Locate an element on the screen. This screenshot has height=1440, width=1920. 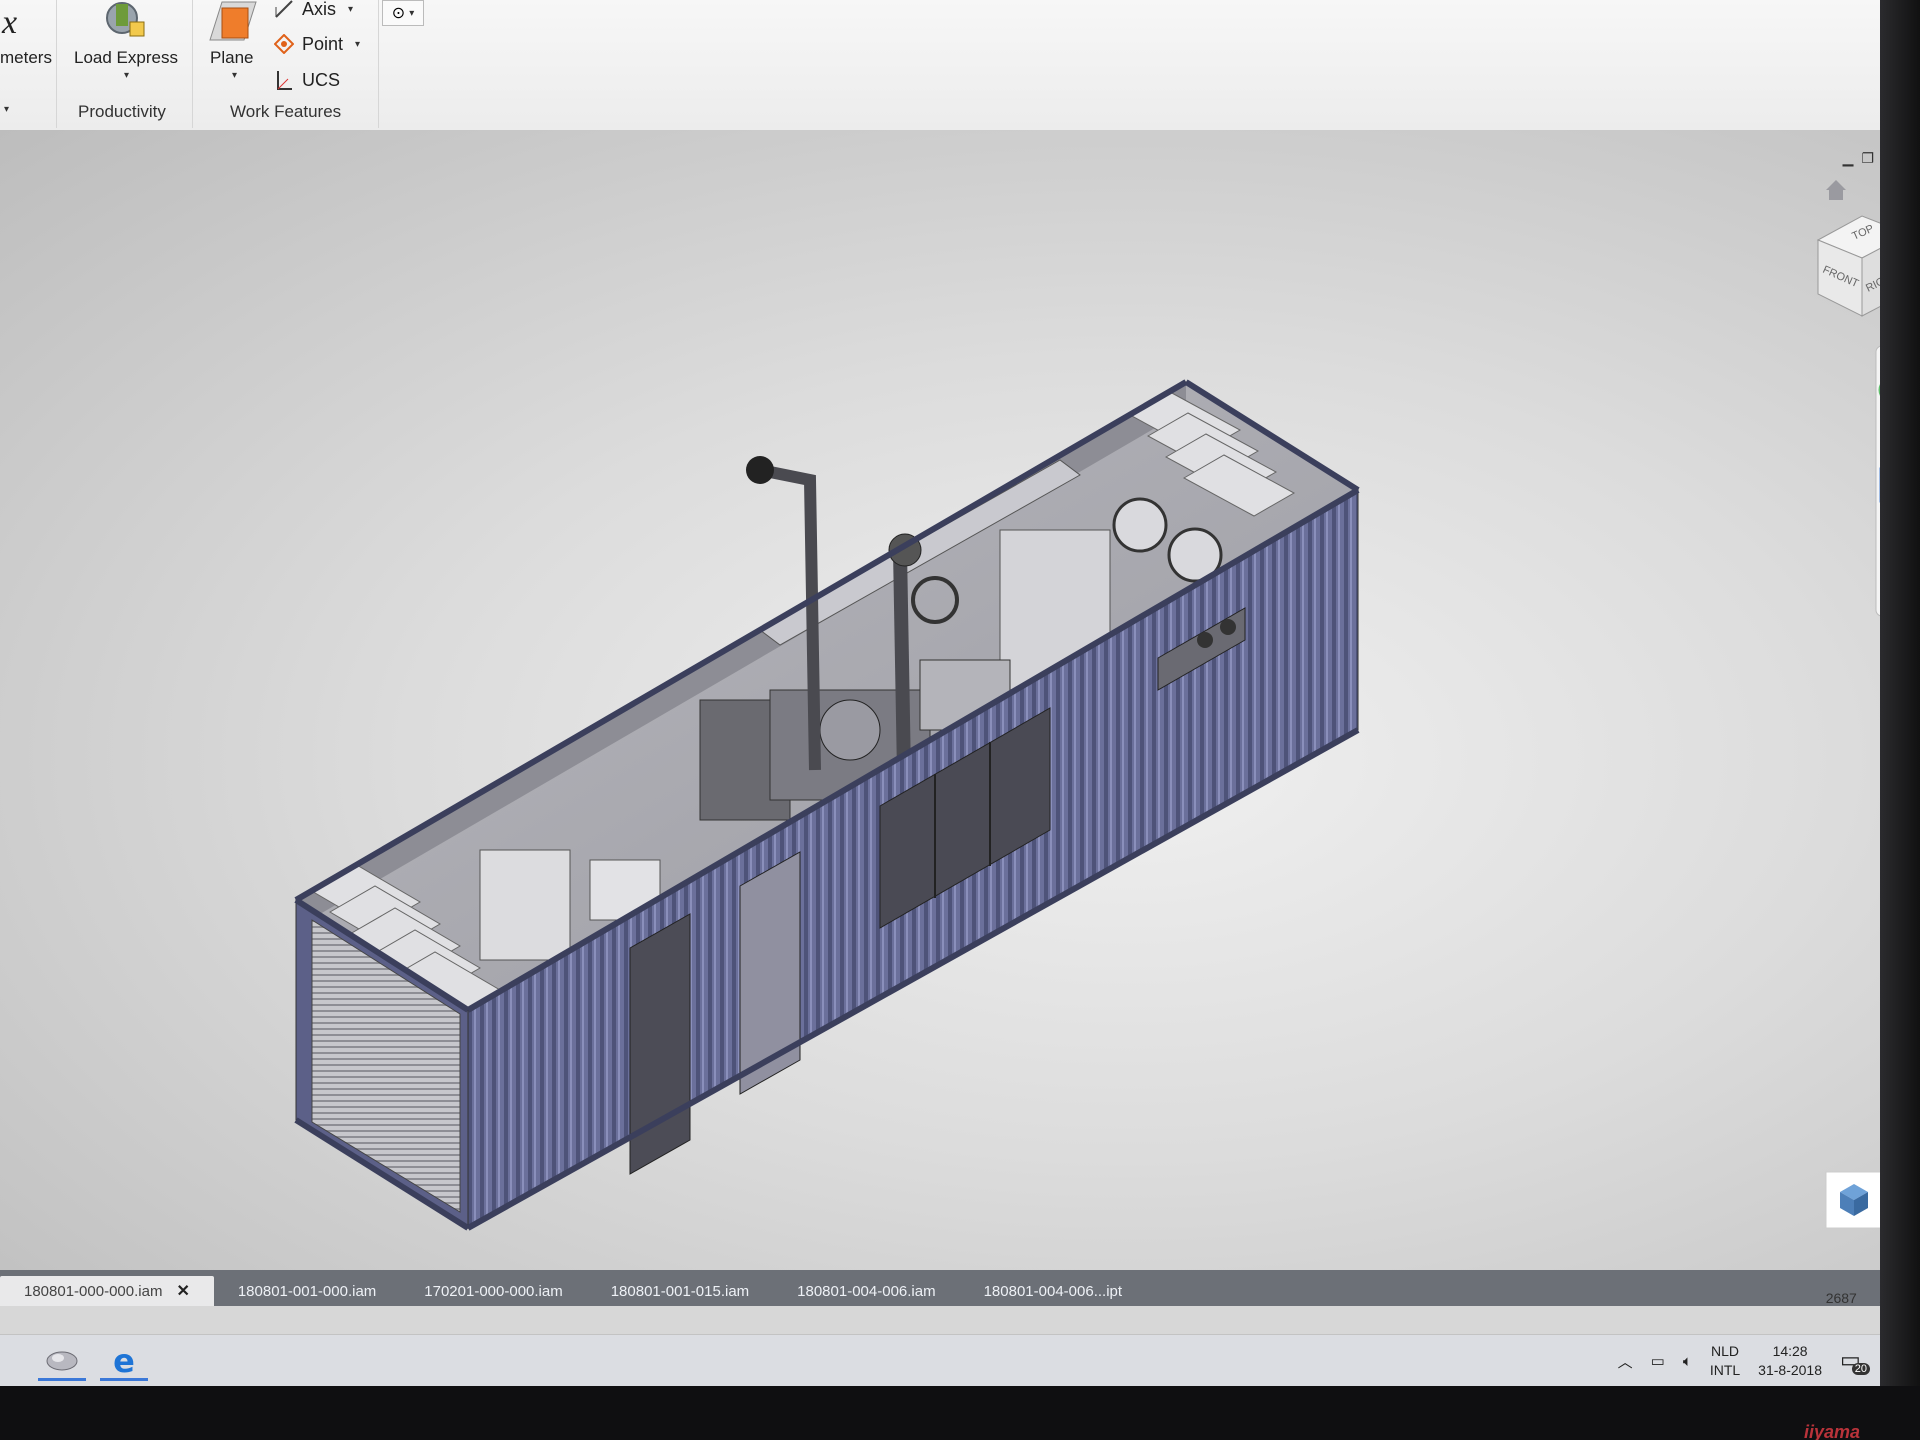
doc-tab-6: 180801-004-006...ipt is located at coordinates (1053, 1291).